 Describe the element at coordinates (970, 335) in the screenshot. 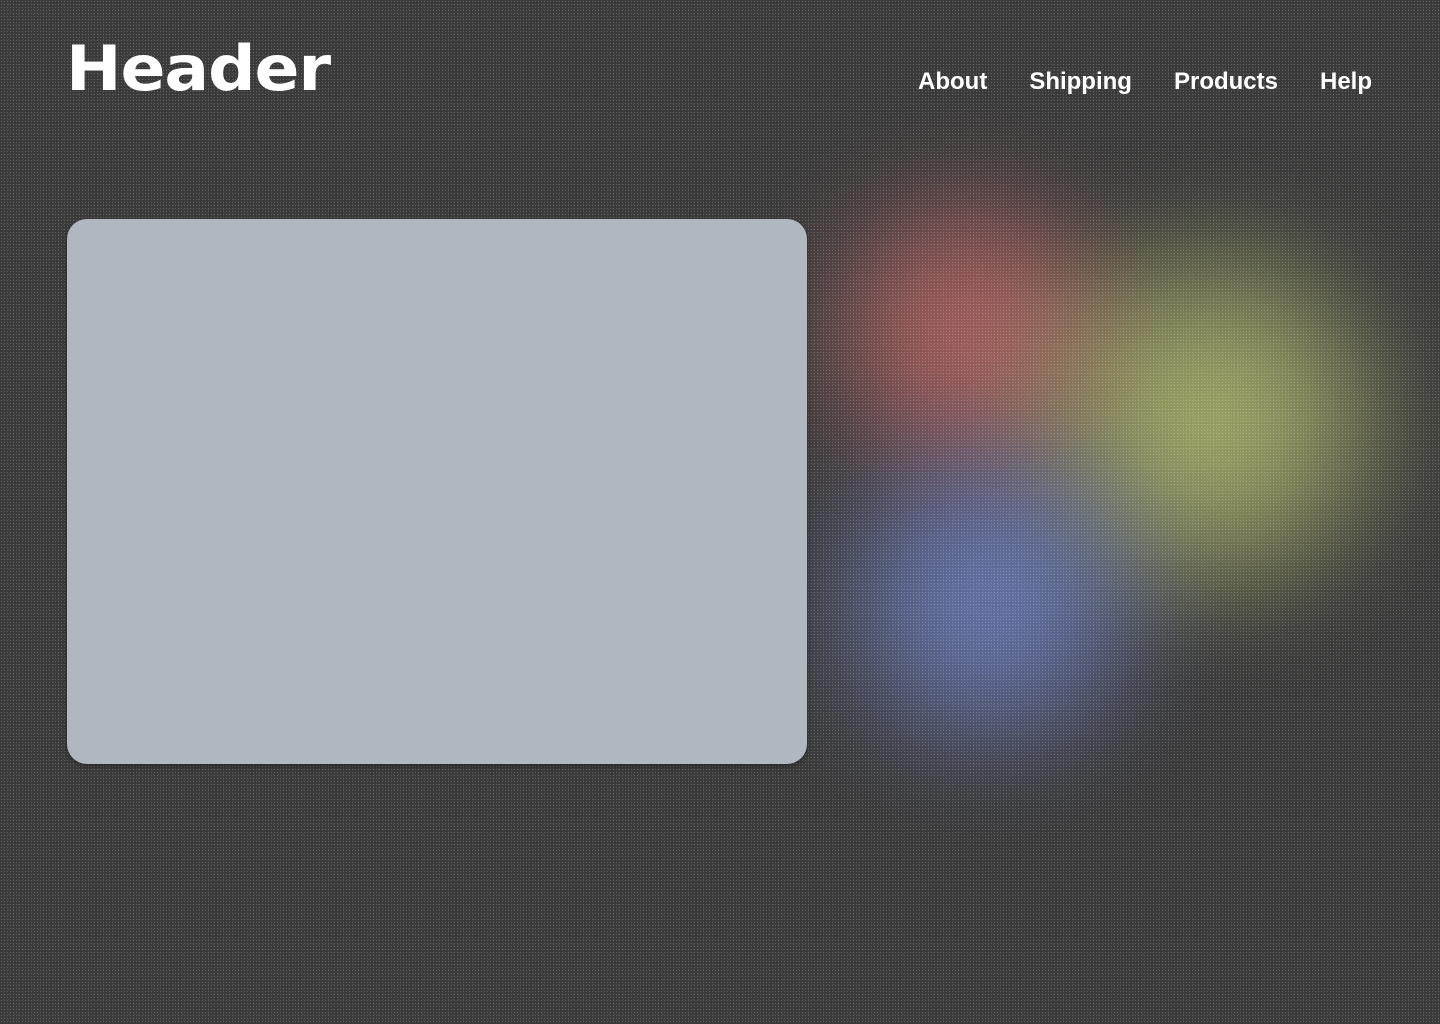

I see `red-gradient-orb` at that location.